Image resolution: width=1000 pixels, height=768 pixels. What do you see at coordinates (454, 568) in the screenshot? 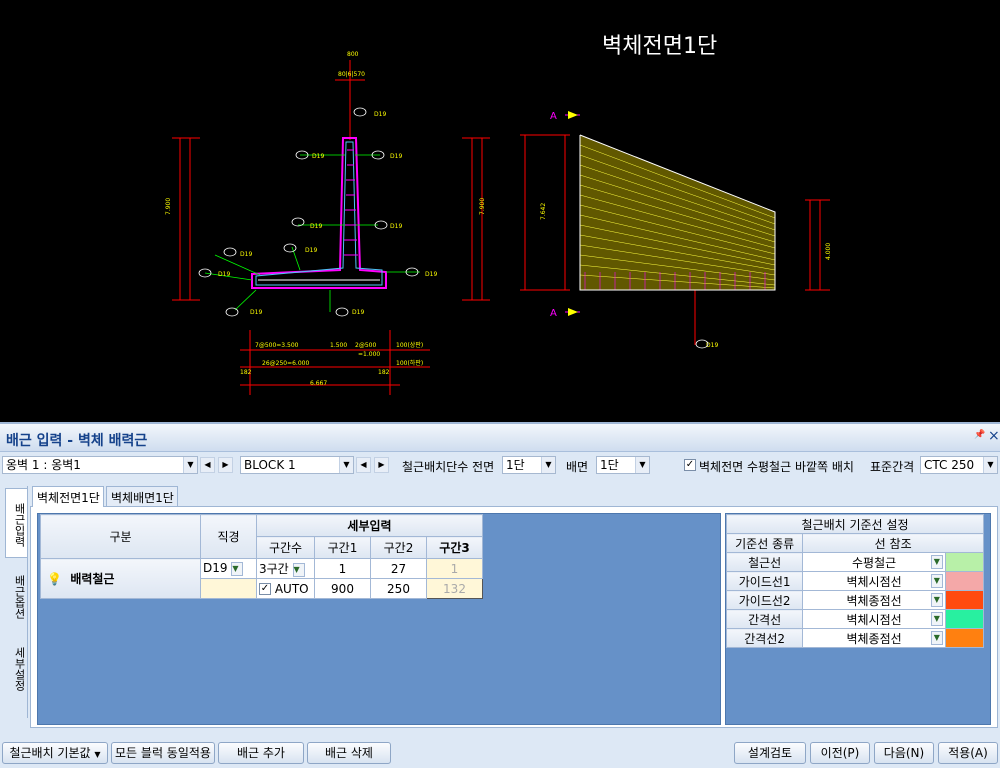
I see `section3-count: 1` at bounding box center [454, 568].